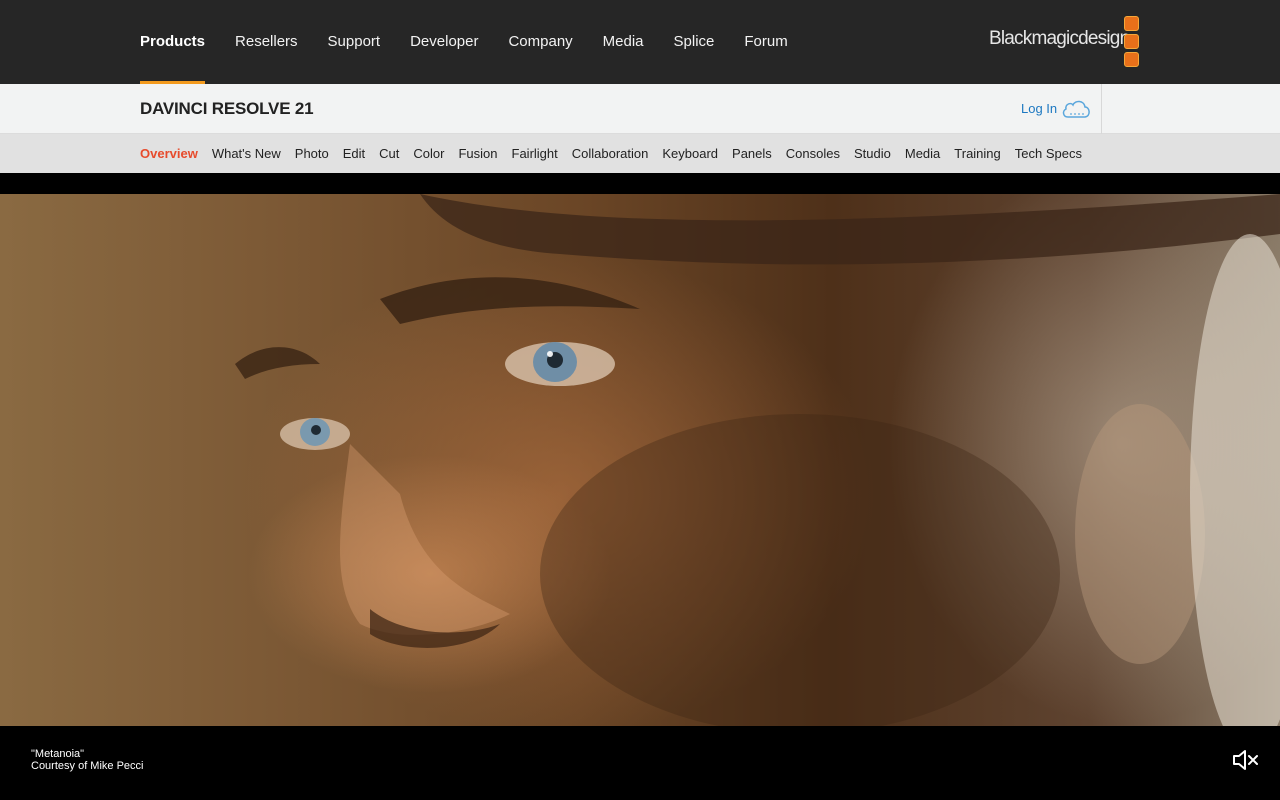  What do you see at coordinates (444, 42) in the screenshot?
I see `nav-item-developer: Developer` at bounding box center [444, 42].